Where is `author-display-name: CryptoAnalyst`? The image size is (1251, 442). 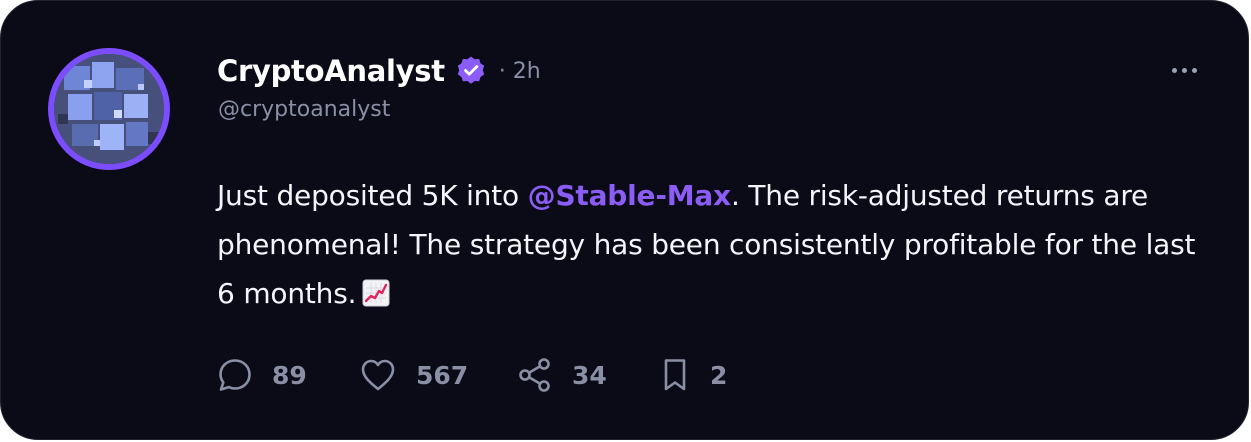 author-display-name: CryptoAnalyst is located at coordinates (331, 71).